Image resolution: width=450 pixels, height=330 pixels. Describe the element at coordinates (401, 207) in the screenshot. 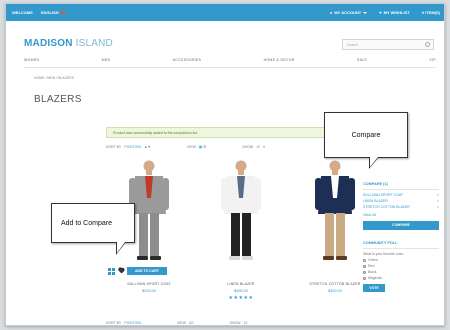

I see `compare-list-item: STRETCH COTTON BLAZER ×` at that location.